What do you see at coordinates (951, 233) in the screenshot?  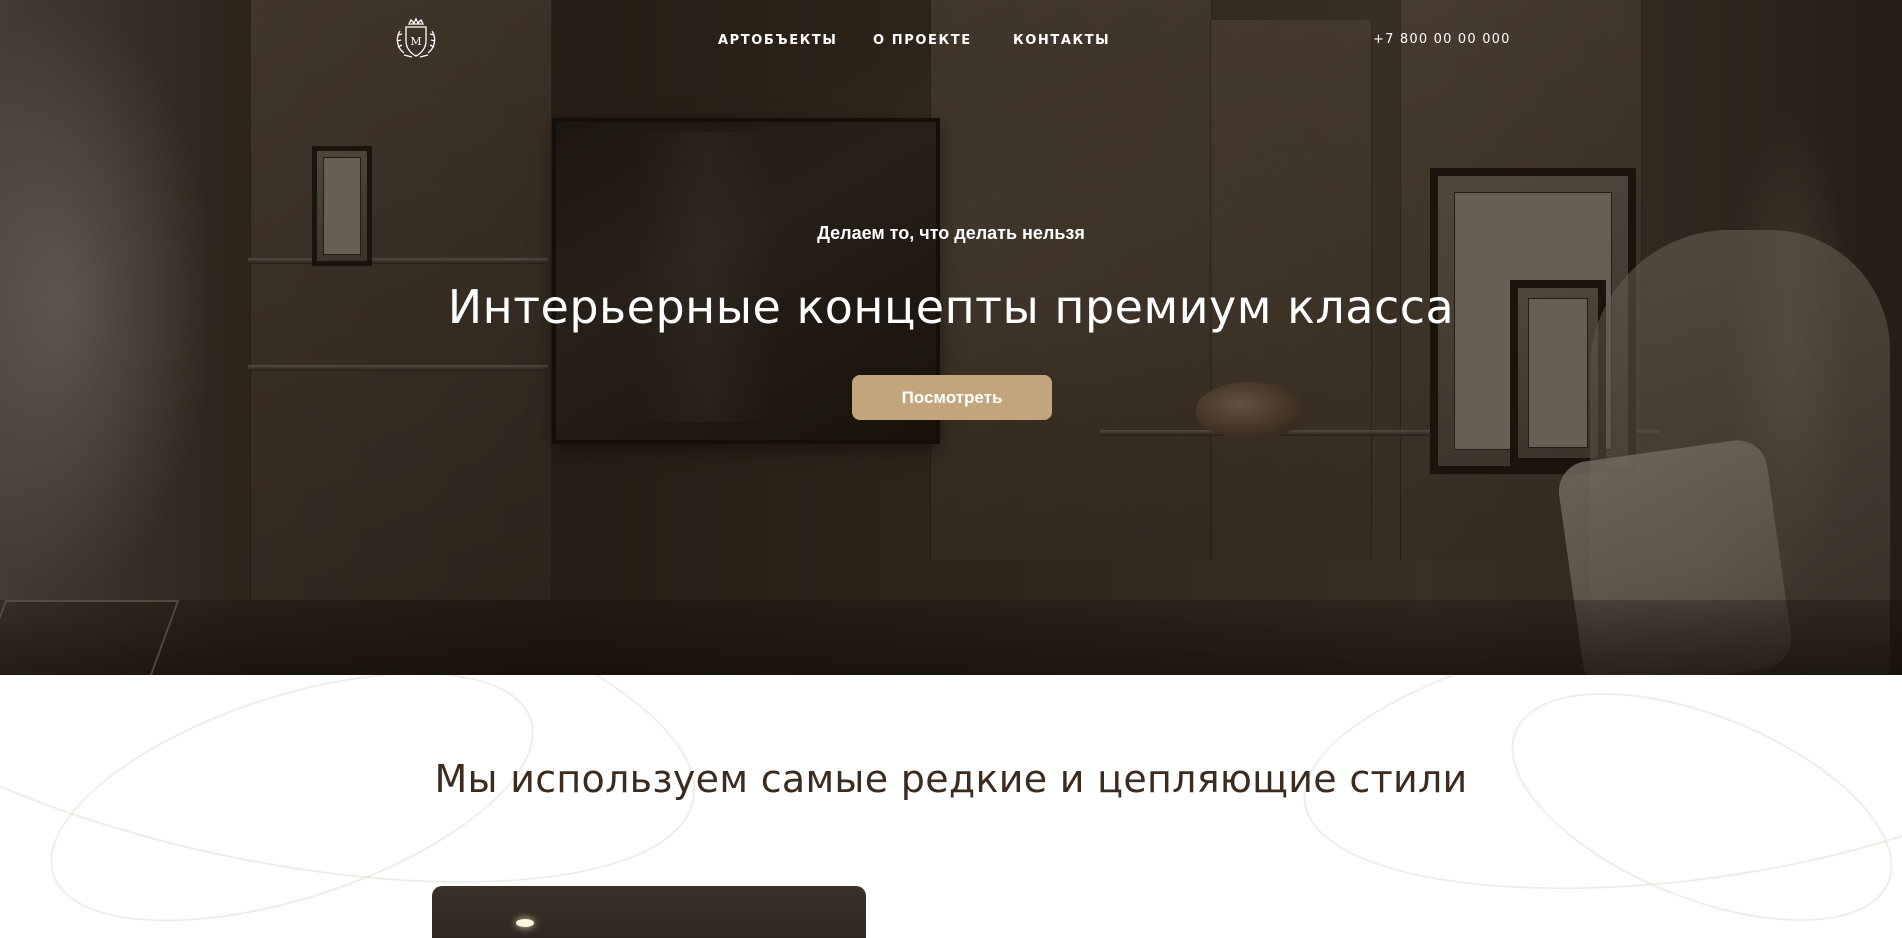 I see `hero-tagline: Делаем то, что делать нельзя` at bounding box center [951, 233].